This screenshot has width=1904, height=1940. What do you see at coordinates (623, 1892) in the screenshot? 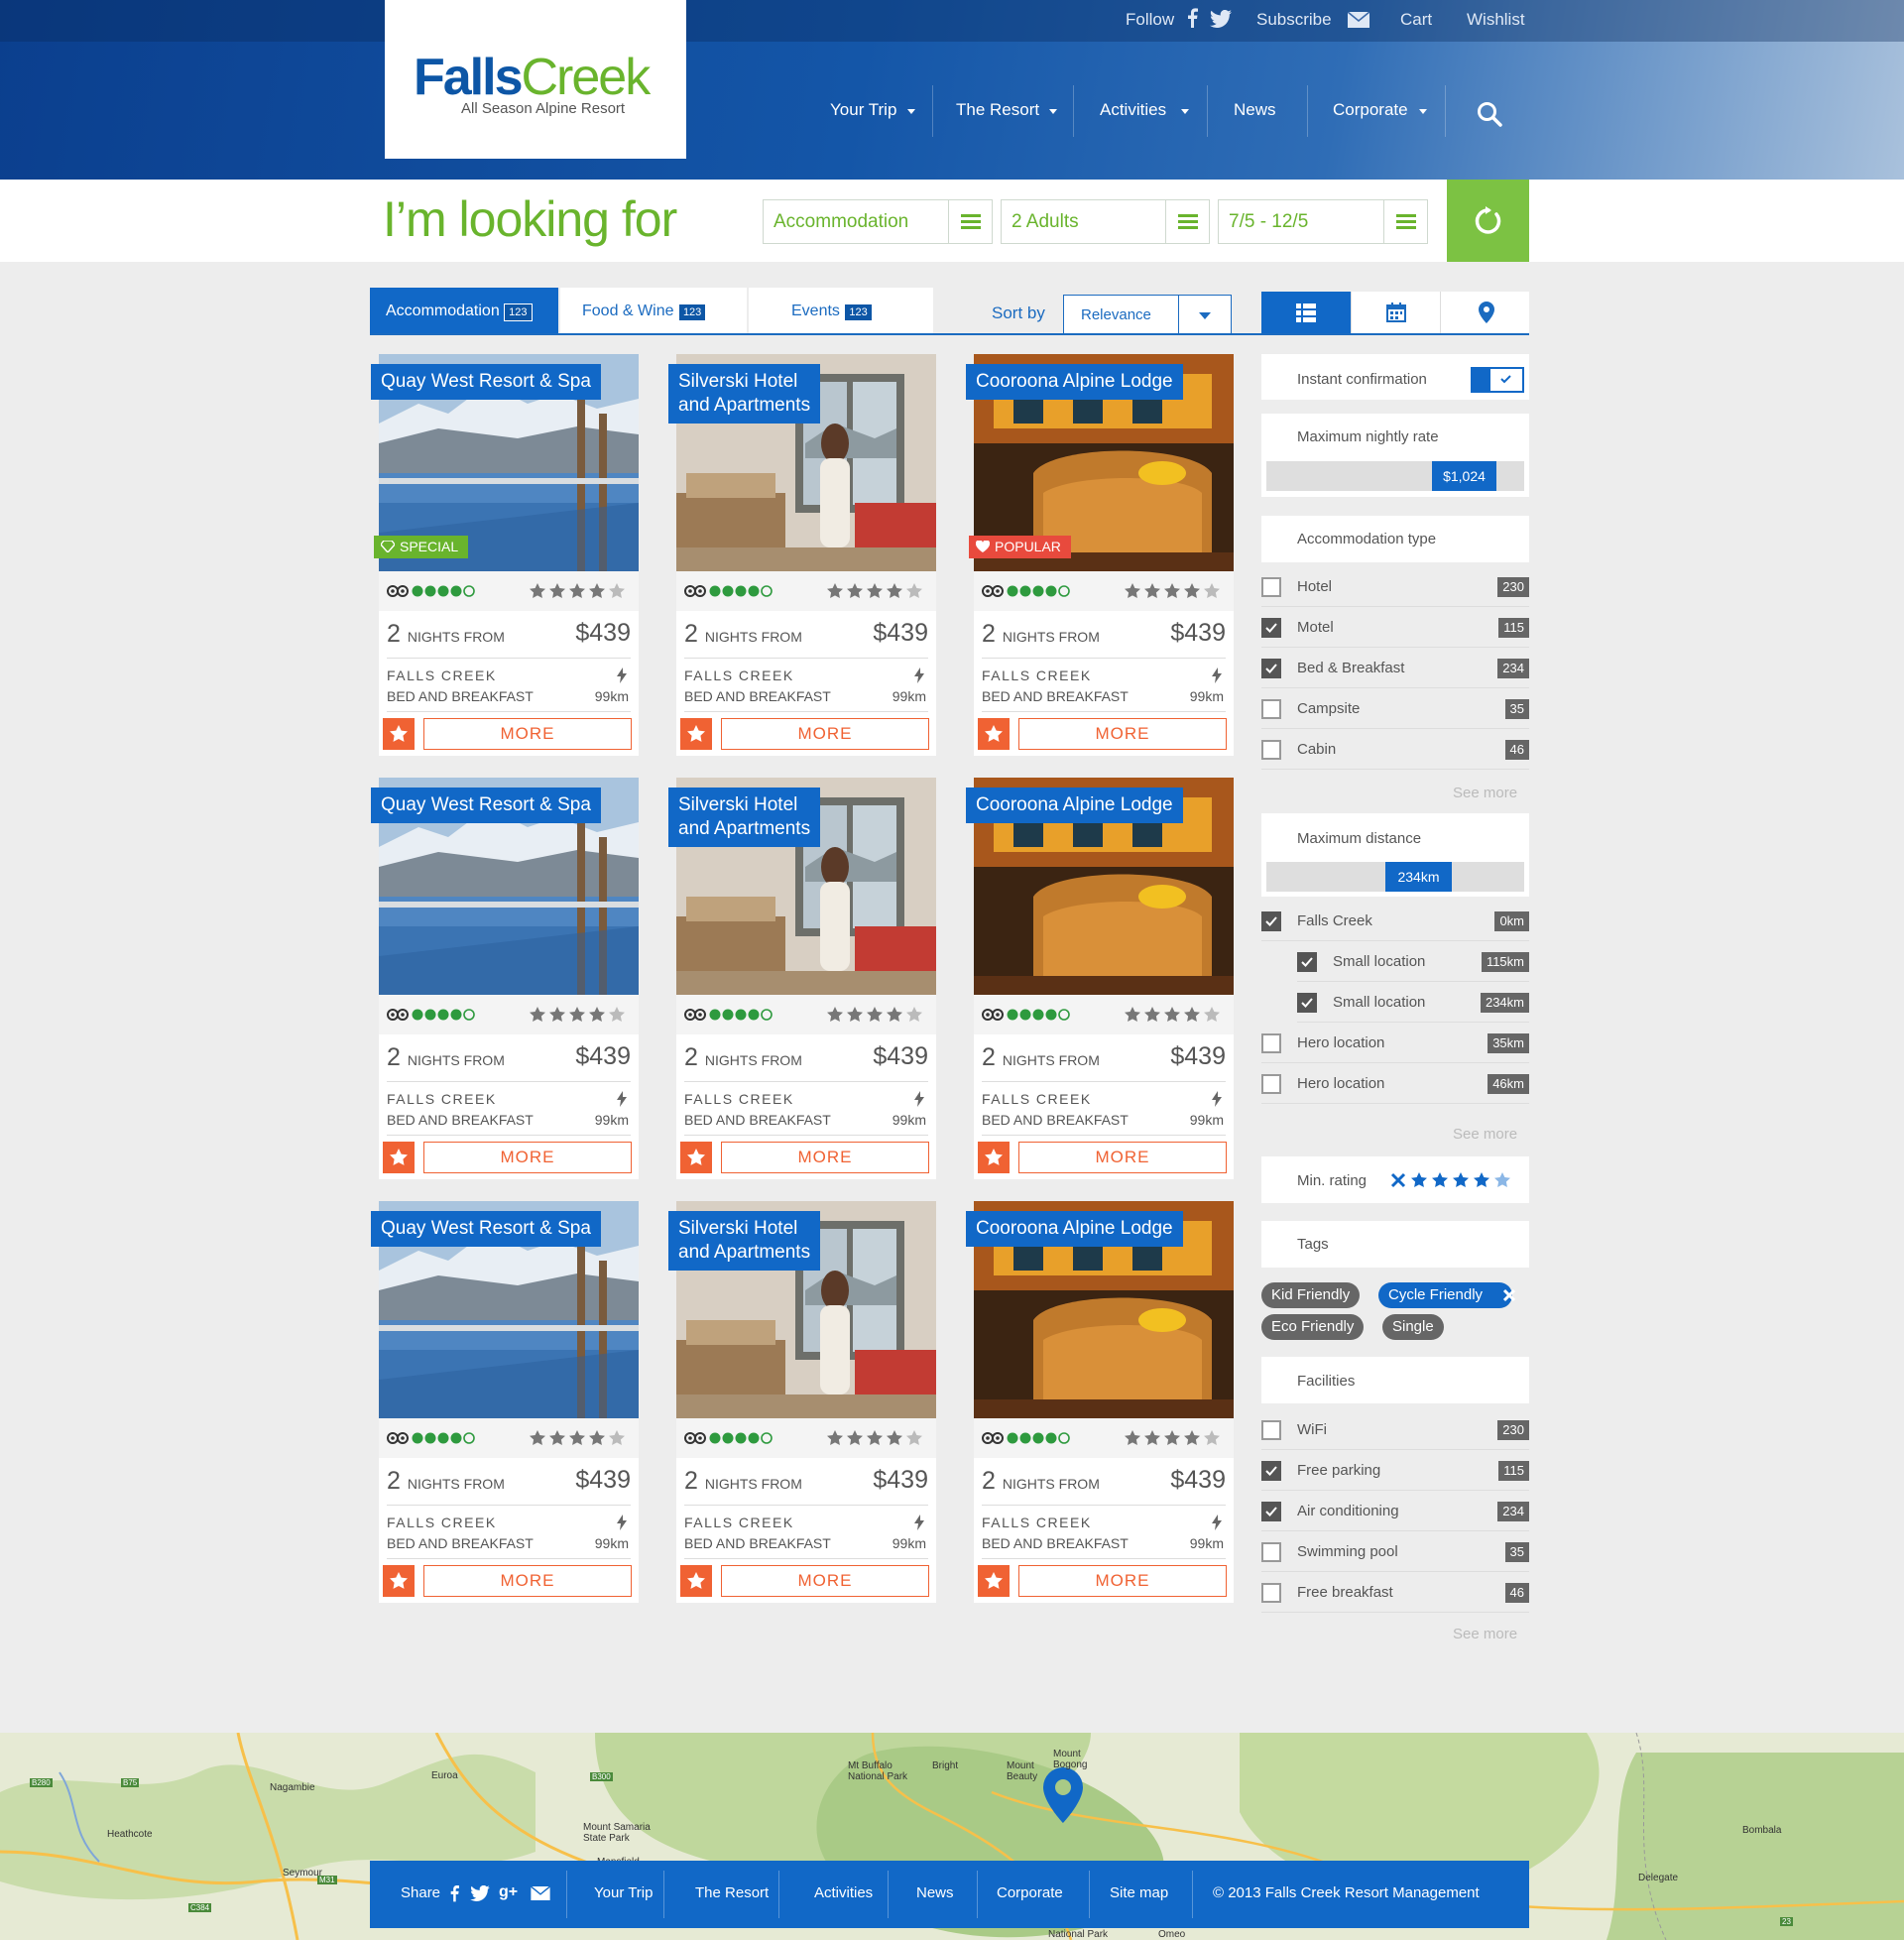
I see `footer-link-your-trip: Your Trip` at bounding box center [623, 1892].